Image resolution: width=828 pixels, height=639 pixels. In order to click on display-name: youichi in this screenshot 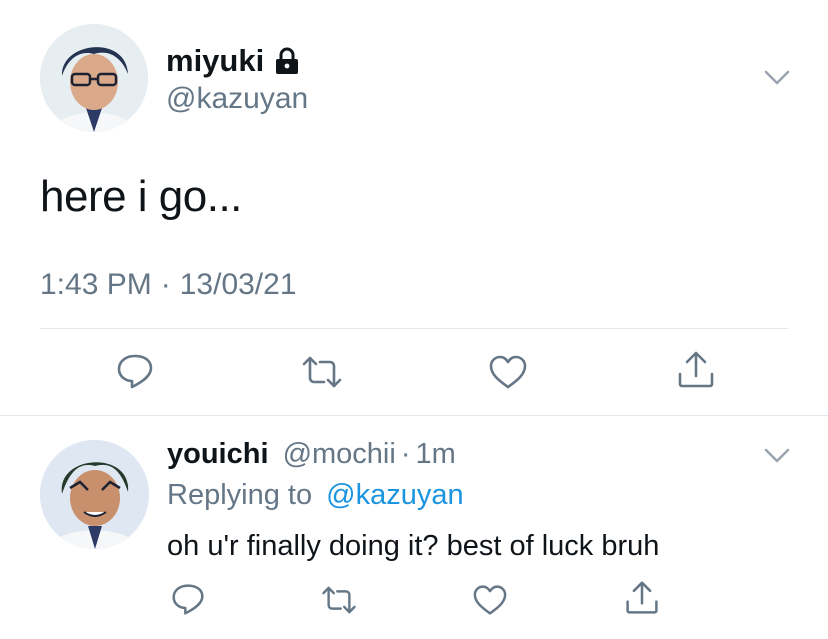, I will do `click(218, 454)`.